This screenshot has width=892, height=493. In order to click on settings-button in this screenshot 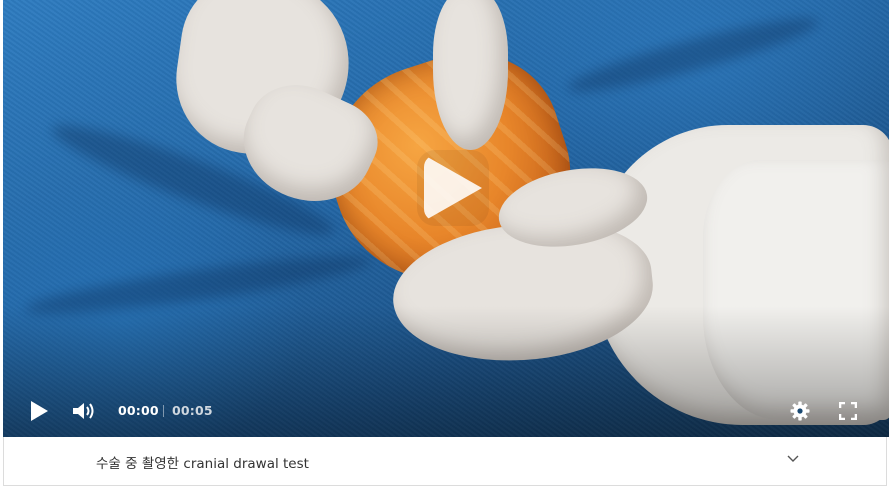, I will do `click(800, 412)`.